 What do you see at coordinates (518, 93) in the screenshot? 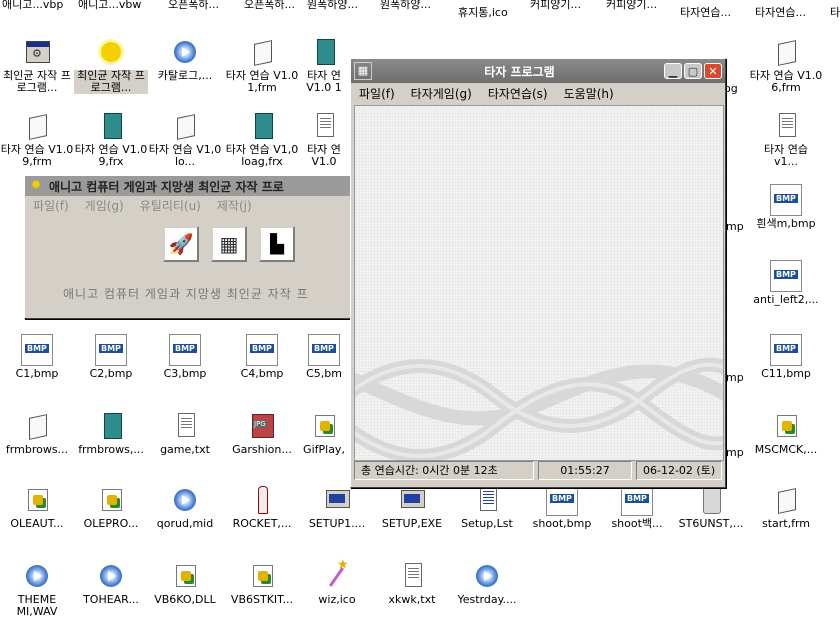
I see `menu-typing-practice: 타자연습(s)` at bounding box center [518, 93].